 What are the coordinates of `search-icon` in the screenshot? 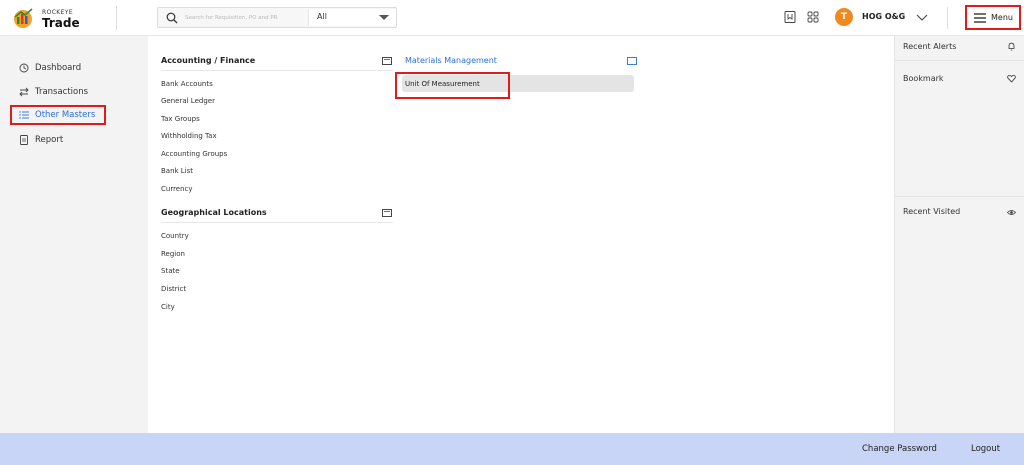 It's located at (172, 18).